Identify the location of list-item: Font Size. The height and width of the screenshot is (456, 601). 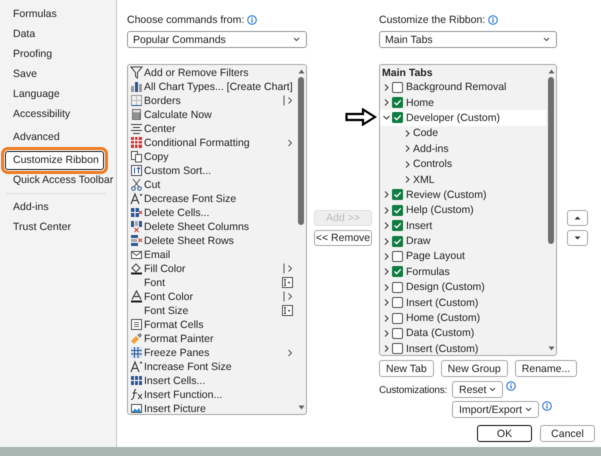
(213, 310).